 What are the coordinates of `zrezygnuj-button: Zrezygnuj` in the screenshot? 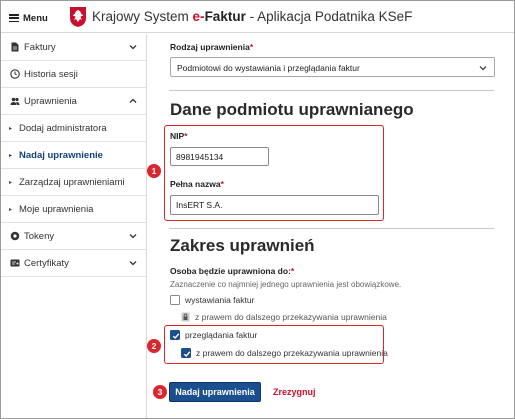 It's located at (294, 392).